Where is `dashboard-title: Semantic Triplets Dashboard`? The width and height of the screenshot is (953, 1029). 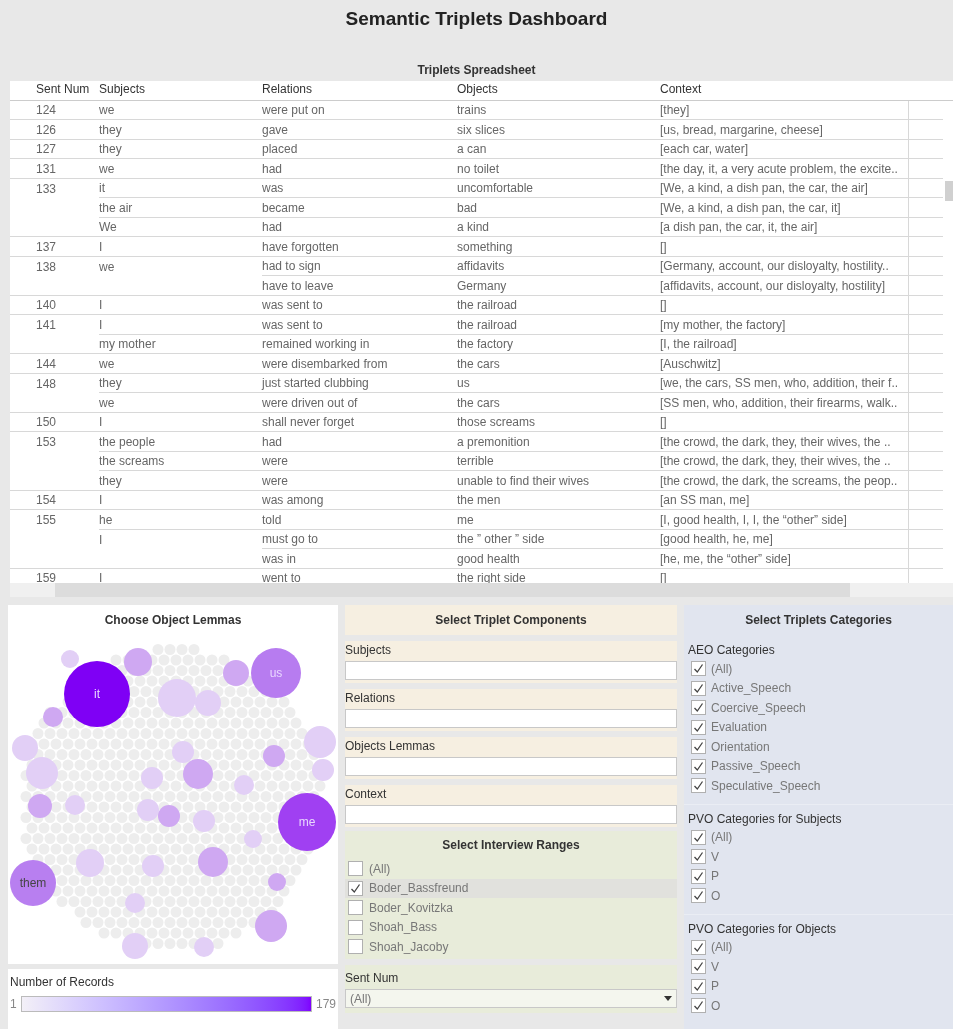 dashboard-title: Semantic Triplets Dashboard is located at coordinates (476, 19).